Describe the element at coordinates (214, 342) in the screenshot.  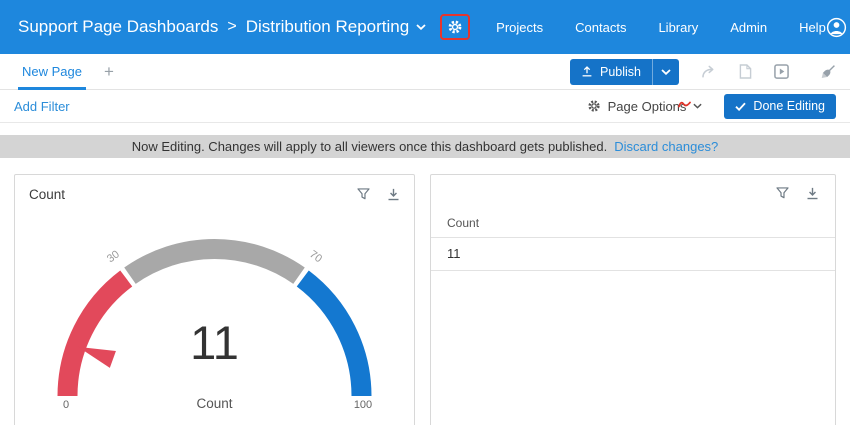
I see `gauge-value: 11` at that location.